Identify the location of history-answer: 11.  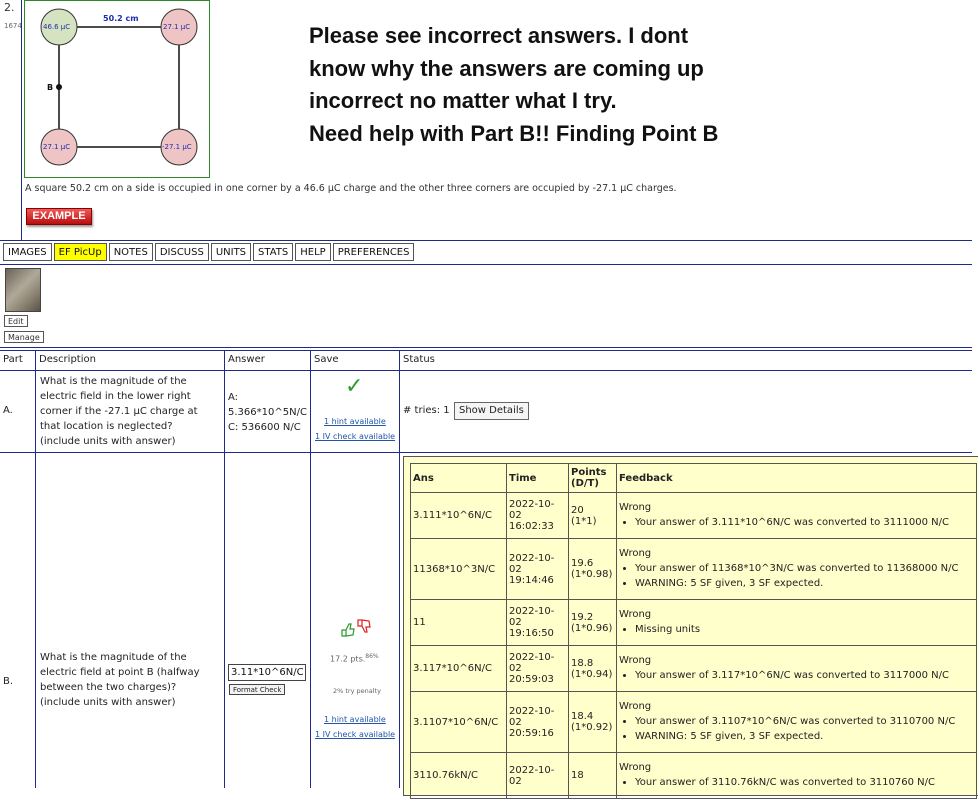
(458, 622).